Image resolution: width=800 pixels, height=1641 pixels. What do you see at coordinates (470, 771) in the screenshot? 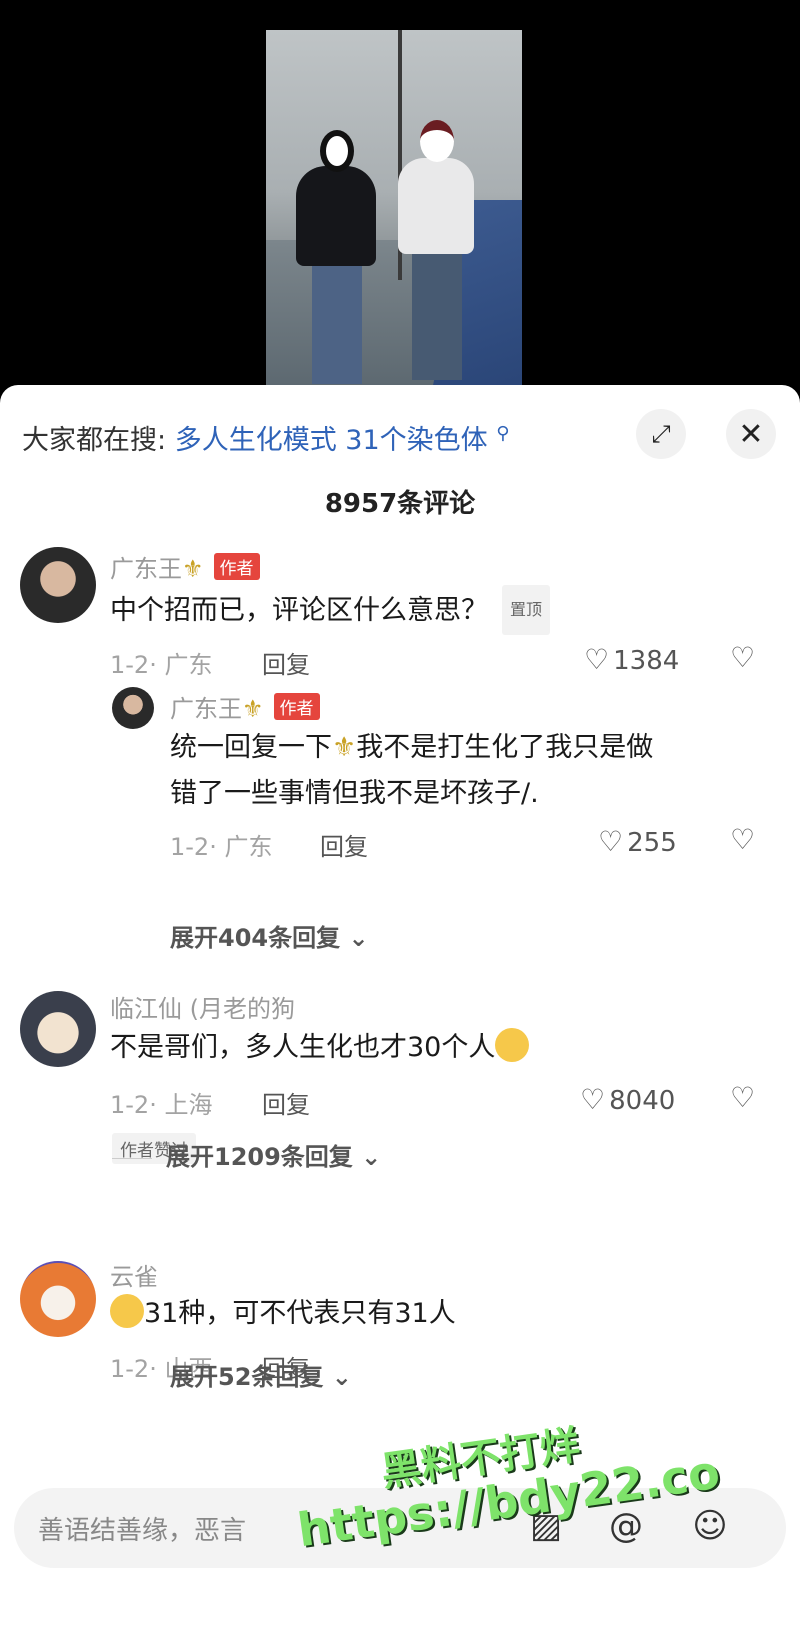
I see `reply-text: 统一回复一下⚜我不是打生化了我只是做 错了一些事情但我不是坏孩子/.` at bounding box center [470, 771].